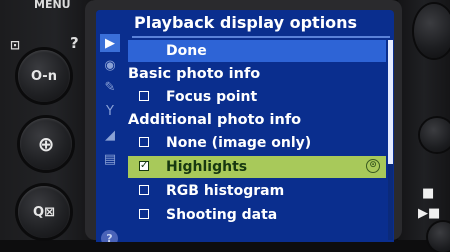 This screenshot has width=450, height=252. I want to click on section-header-label: Additional photo info, so click(215, 120).